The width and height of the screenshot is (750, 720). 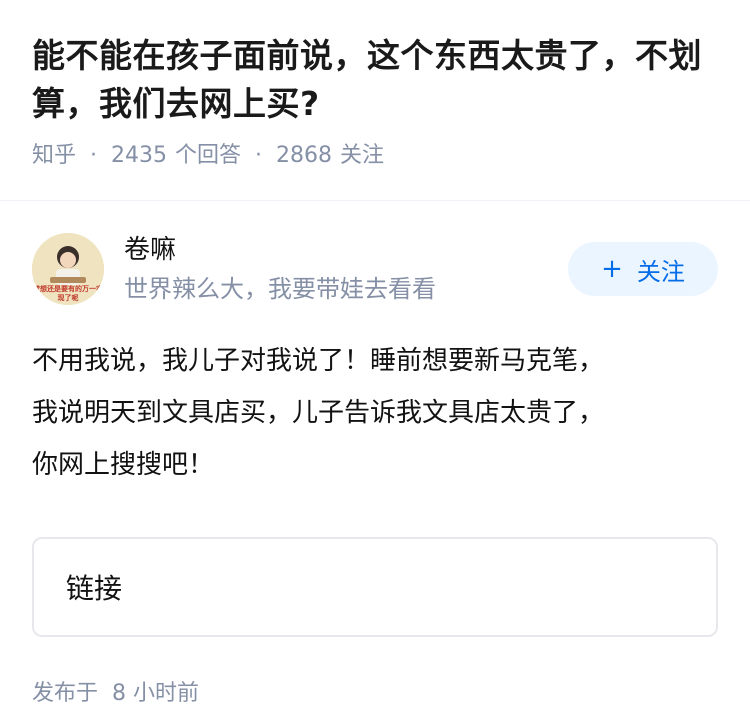 What do you see at coordinates (280, 289) in the screenshot?
I see `author-bio: 世界辣么大，我要带娃去看看` at bounding box center [280, 289].